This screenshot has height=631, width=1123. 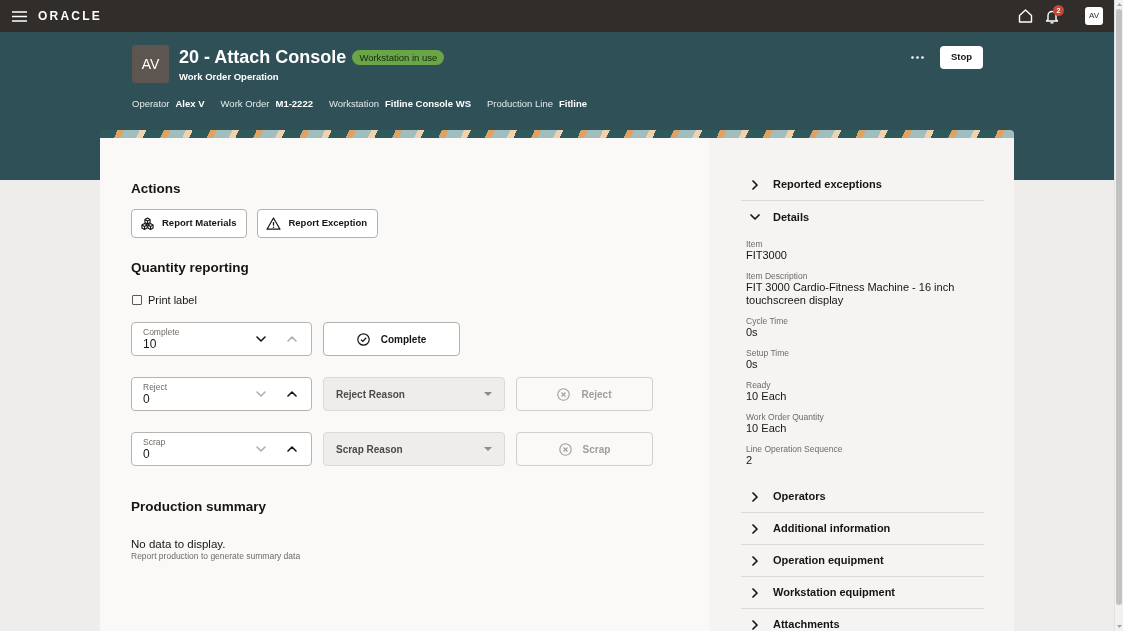 I want to click on empty-state-title: No data to display., so click(x=178, y=544).